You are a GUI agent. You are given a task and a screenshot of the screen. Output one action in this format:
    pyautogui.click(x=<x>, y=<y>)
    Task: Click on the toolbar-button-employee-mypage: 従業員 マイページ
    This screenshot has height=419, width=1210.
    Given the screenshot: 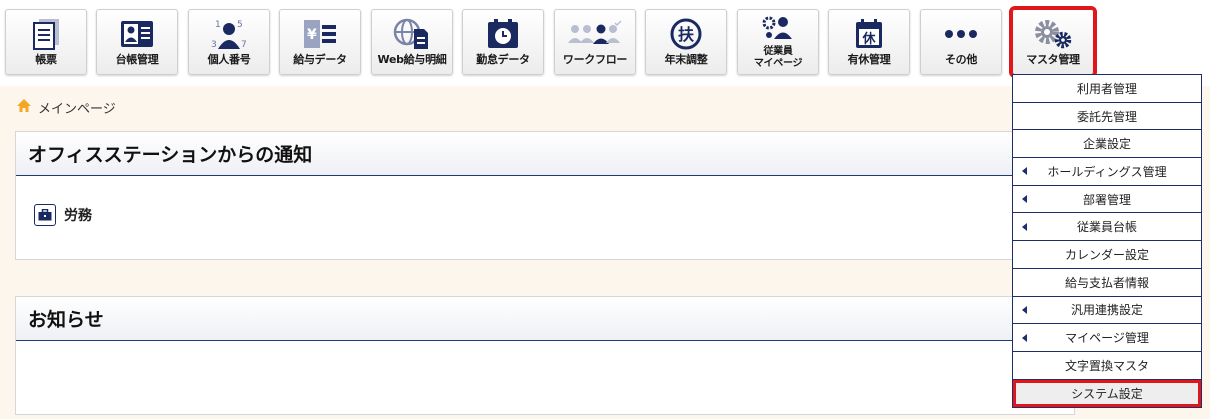 What is the action you would take?
    pyautogui.click(x=778, y=42)
    